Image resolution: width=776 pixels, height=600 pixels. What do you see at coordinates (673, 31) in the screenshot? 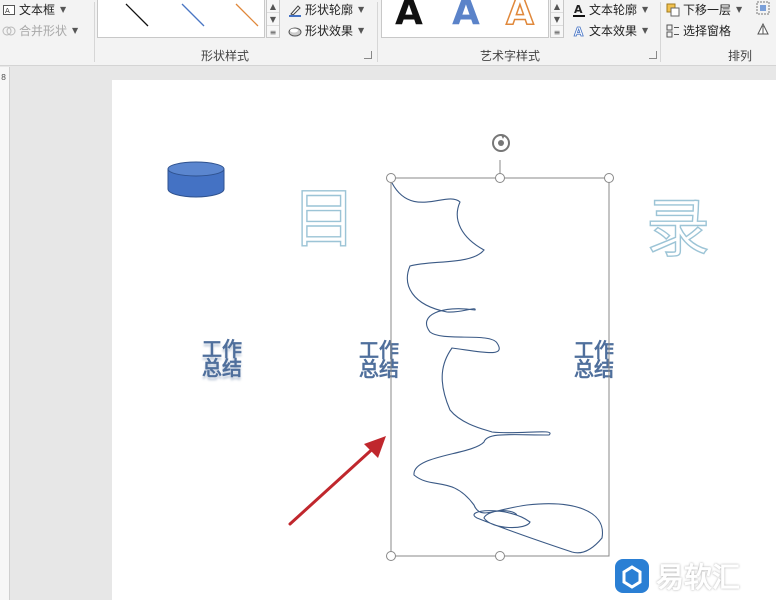
I see `selection-pane-icon` at bounding box center [673, 31].